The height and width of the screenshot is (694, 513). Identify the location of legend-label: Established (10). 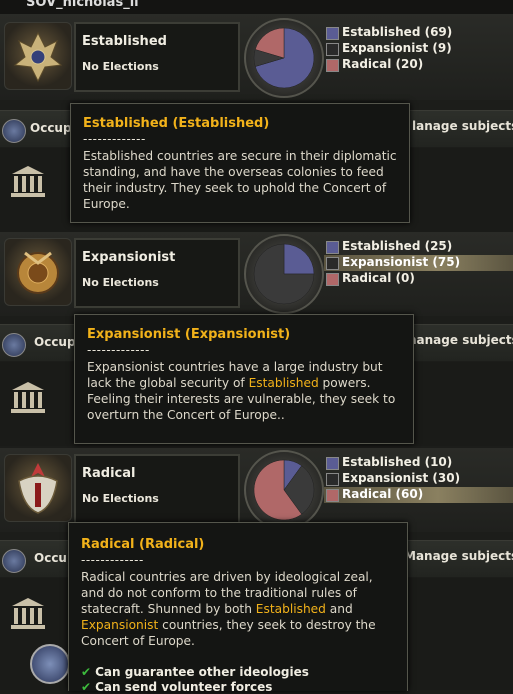
(397, 462).